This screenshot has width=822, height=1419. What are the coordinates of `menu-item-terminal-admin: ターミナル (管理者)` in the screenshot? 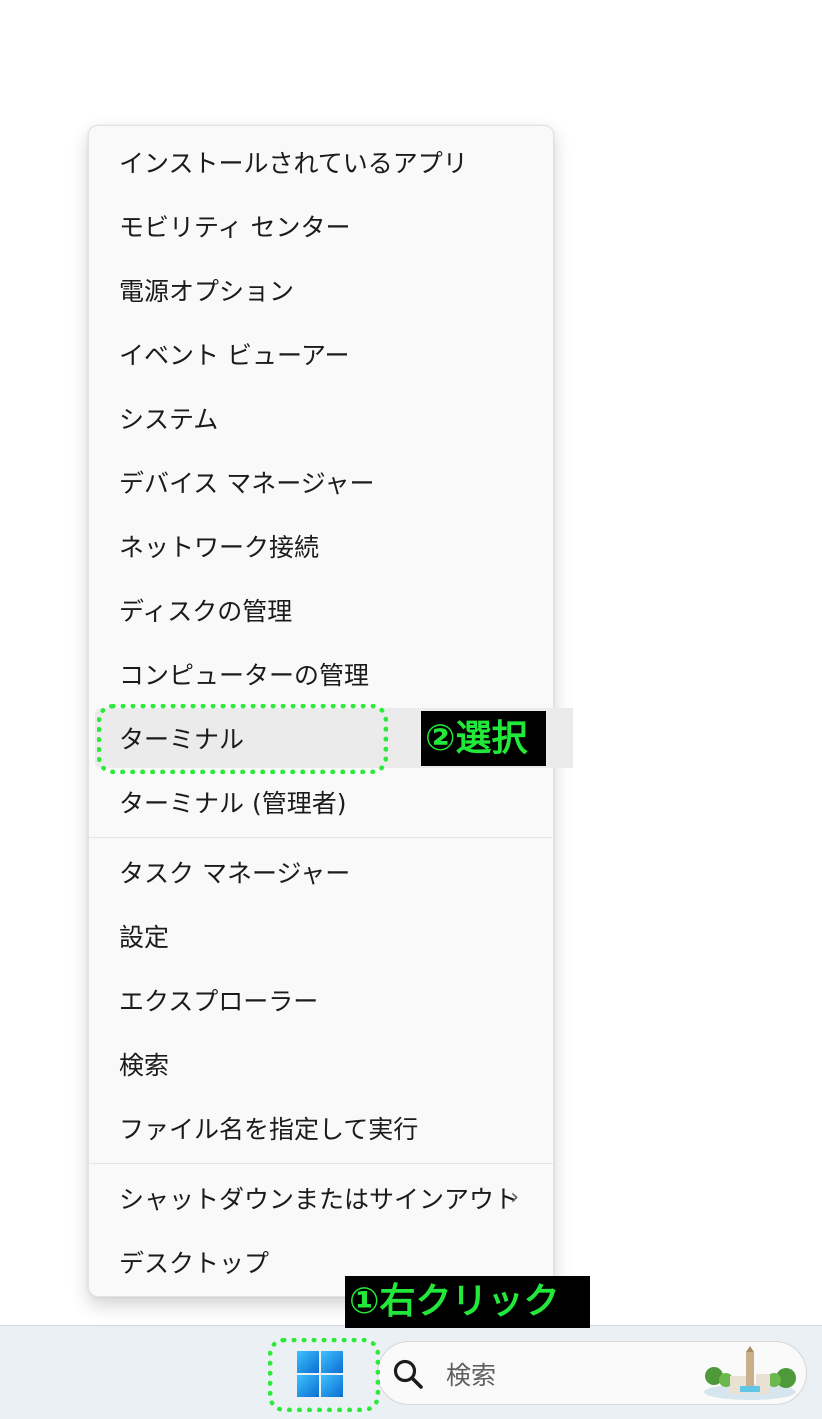 It's located at (321, 802).